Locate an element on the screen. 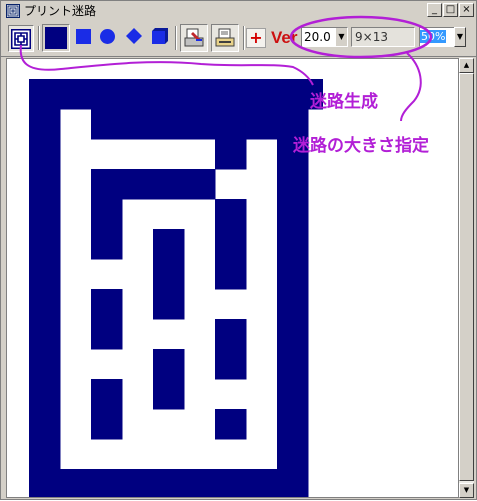  shape-cube-button is located at coordinates (160, 37).